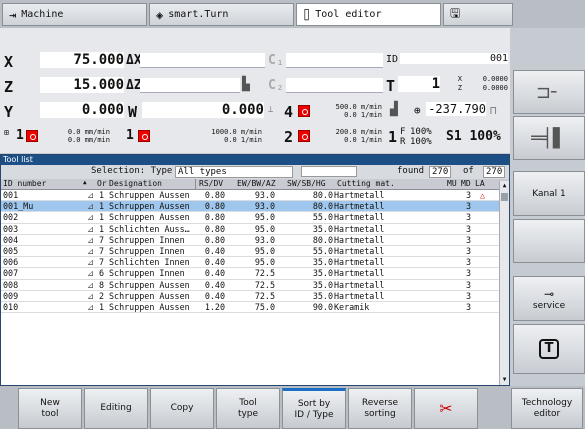 The width and height of the screenshot is (585, 429). Describe the element at coordinates (24, 183) in the screenshot. I see `col-id-number: ID number` at that location.